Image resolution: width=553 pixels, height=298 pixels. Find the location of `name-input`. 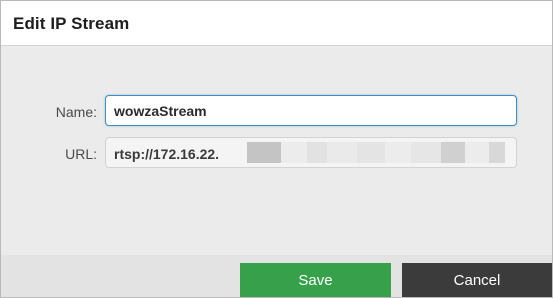

name-input is located at coordinates (311, 110).